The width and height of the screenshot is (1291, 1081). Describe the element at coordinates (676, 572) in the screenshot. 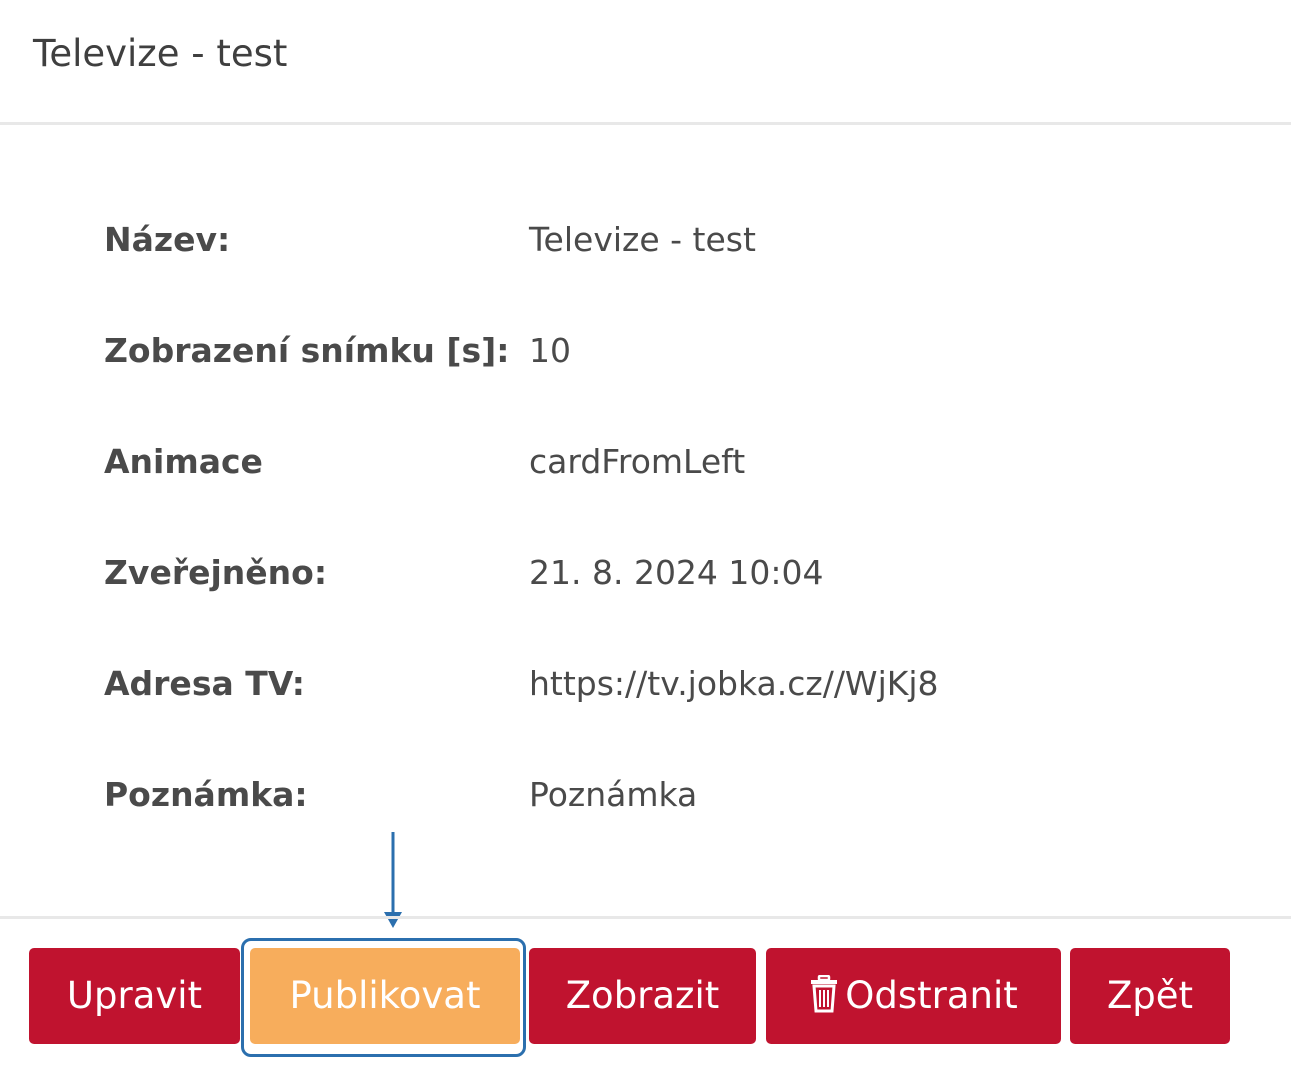

I see `detail-value: 21. 8. 2024 10:04` at that location.